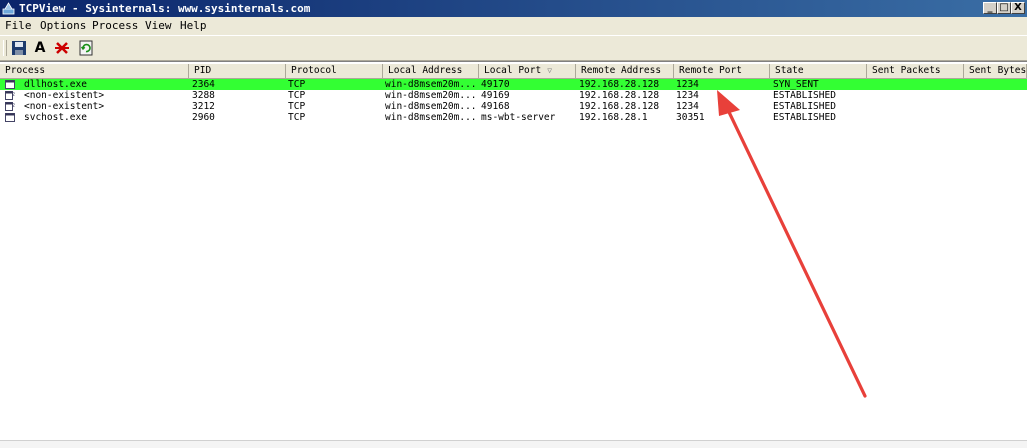  I want to click on cell-remote-address: 192.168.28.1, so click(613, 117).